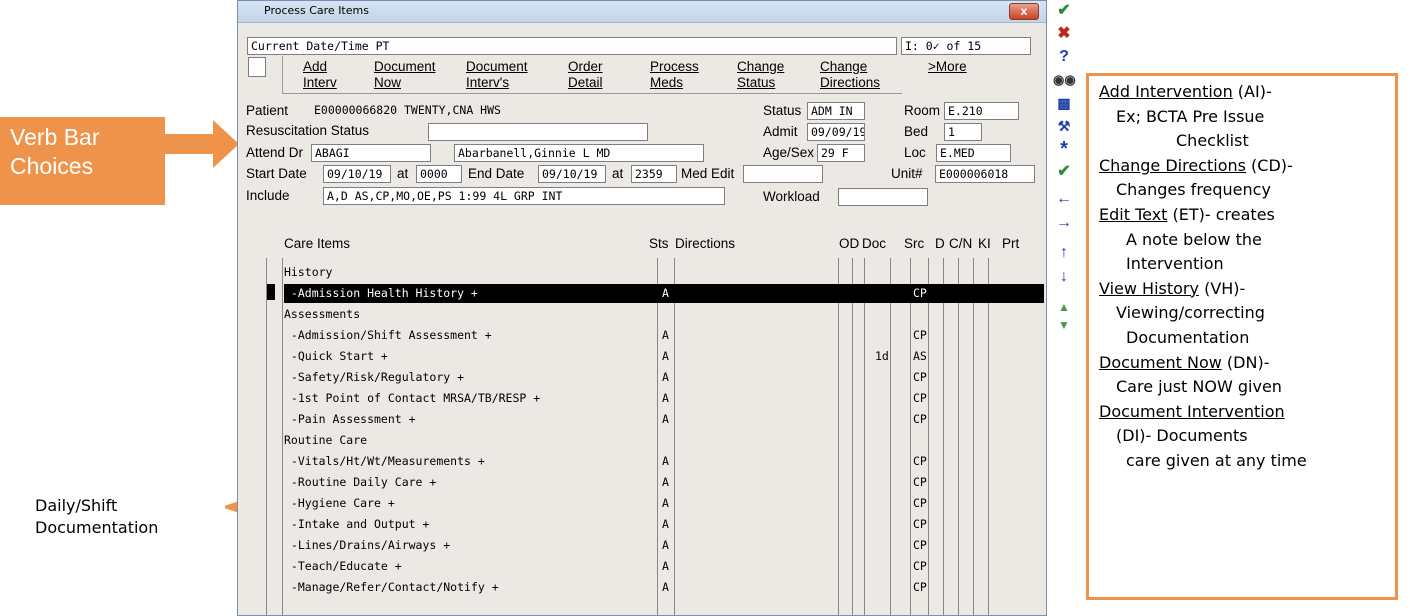  I want to click on help-icon: ?, so click(1064, 57).